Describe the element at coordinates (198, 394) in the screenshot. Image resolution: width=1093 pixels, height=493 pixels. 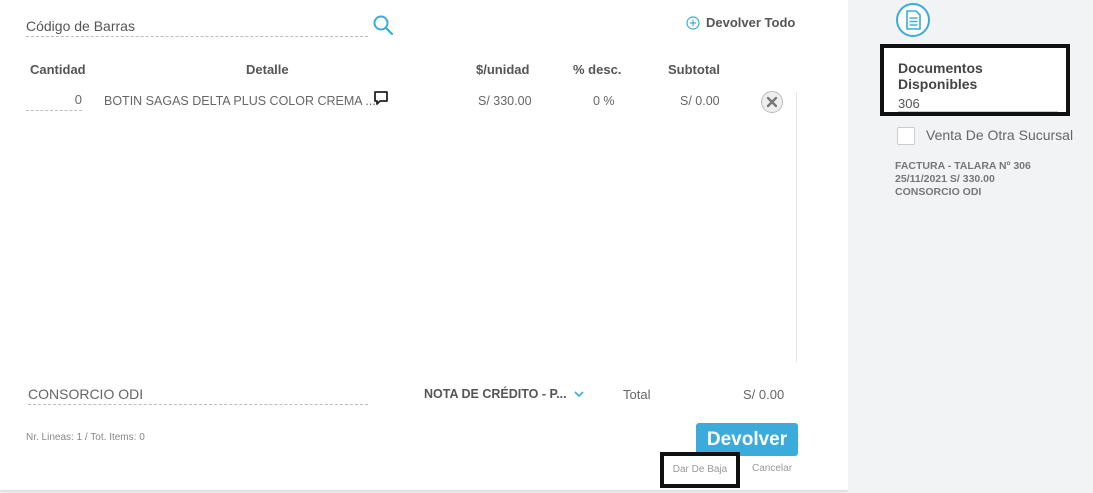
I see `client-field: CONSORCIO ODI` at that location.